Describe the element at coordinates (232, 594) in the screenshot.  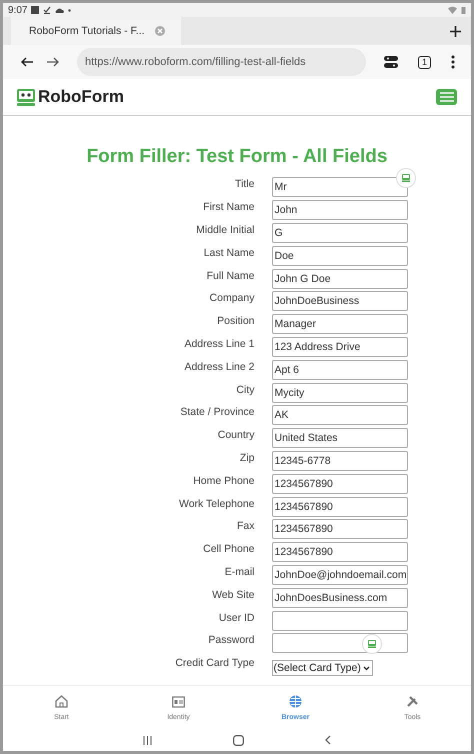
I see `field-label: Web Site` at that location.